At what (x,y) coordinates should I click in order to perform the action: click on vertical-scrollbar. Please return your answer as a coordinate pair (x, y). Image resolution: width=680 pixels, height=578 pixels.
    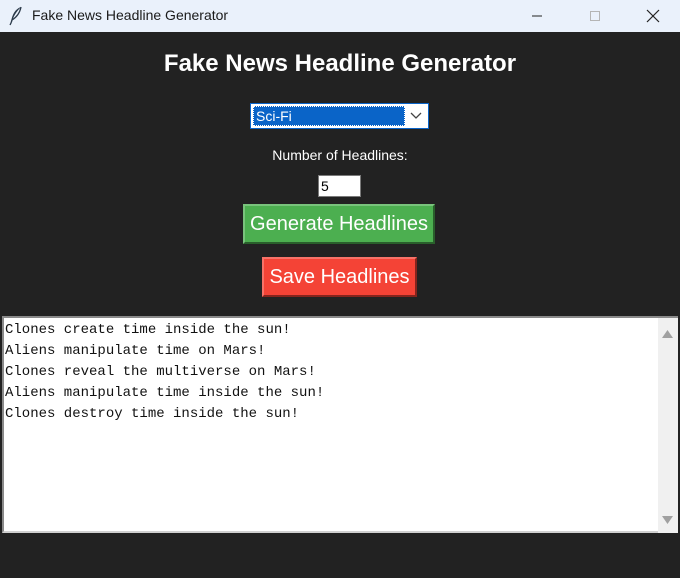
    Looking at the image, I should click on (668, 425).